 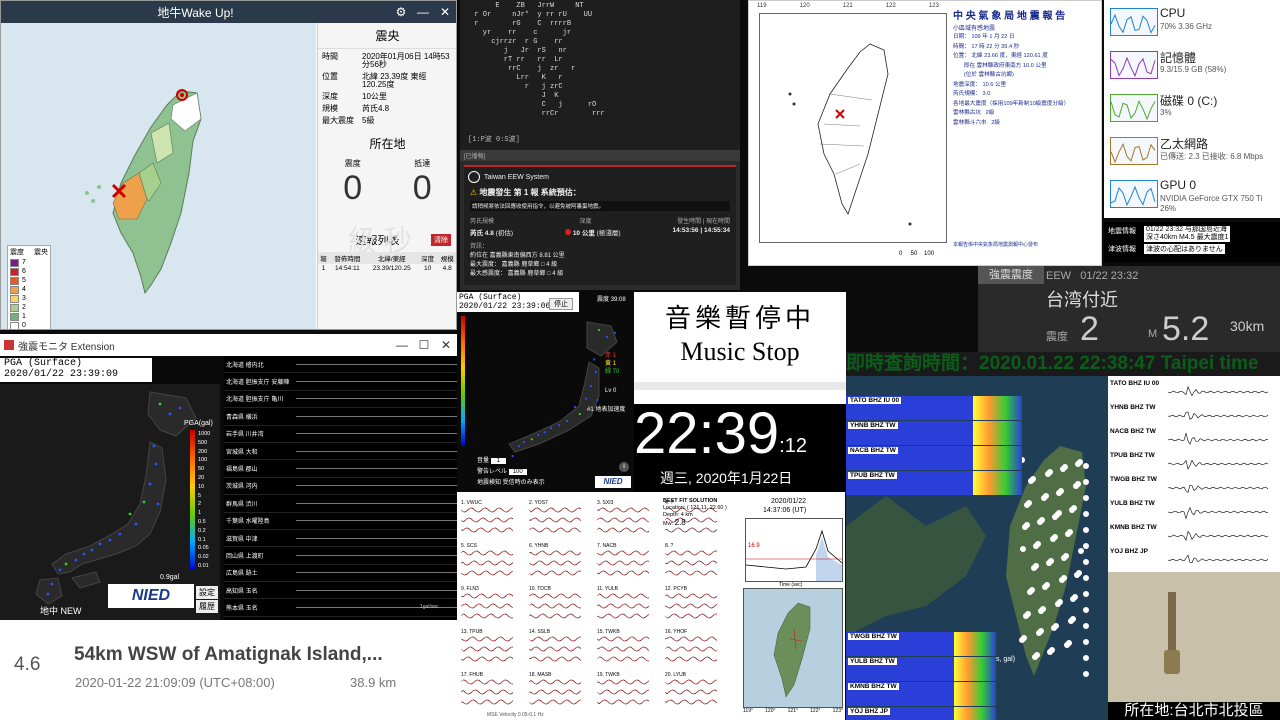 What do you see at coordinates (175, 682) in the screenshot?
I see `usgs-time: 2020-01-22 21:09:09 (UTC+08:00)` at bounding box center [175, 682].